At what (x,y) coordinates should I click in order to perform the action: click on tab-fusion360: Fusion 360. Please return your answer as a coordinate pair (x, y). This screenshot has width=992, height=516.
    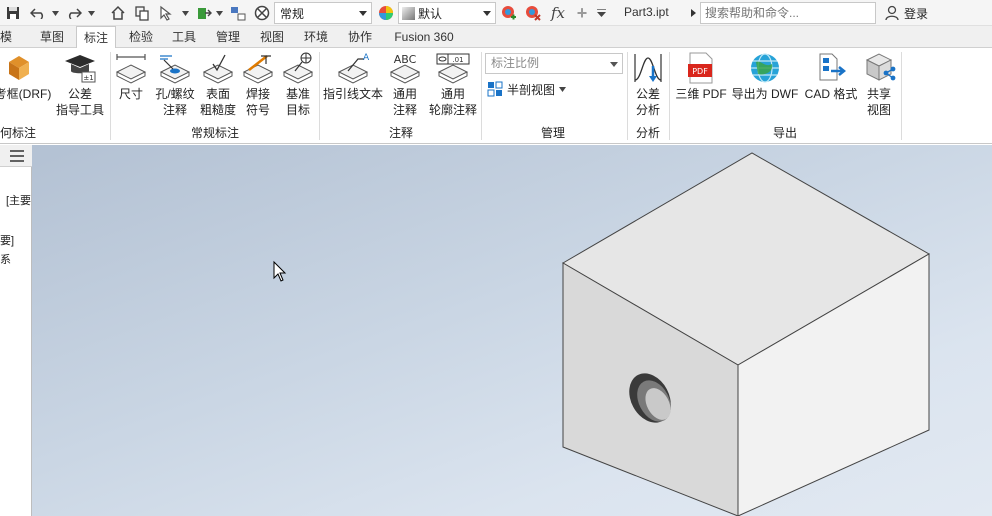
    Looking at the image, I should click on (424, 37).